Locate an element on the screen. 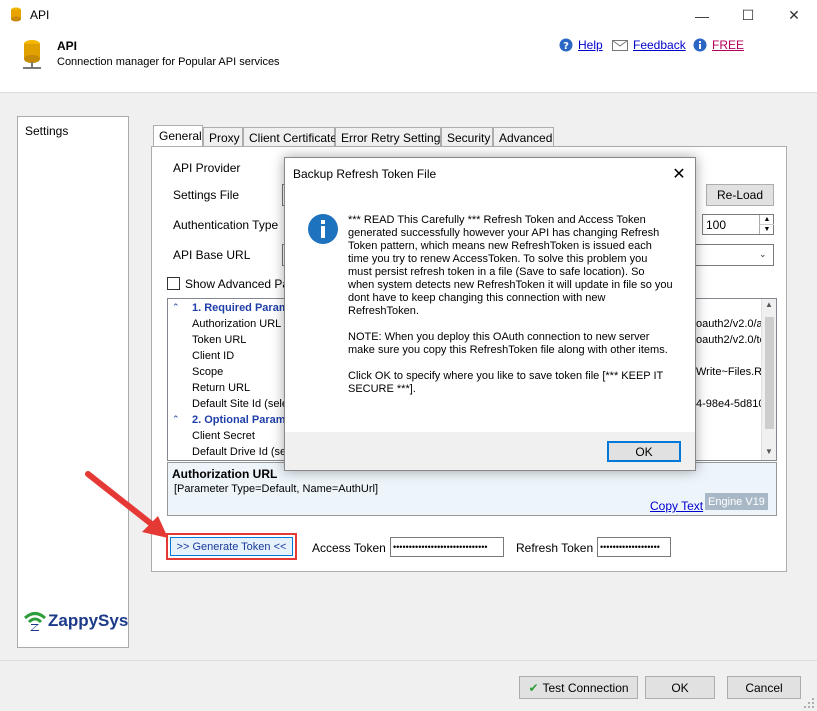 This screenshot has height=711, width=817. test-connection-label: Test Connection is located at coordinates (585, 687).